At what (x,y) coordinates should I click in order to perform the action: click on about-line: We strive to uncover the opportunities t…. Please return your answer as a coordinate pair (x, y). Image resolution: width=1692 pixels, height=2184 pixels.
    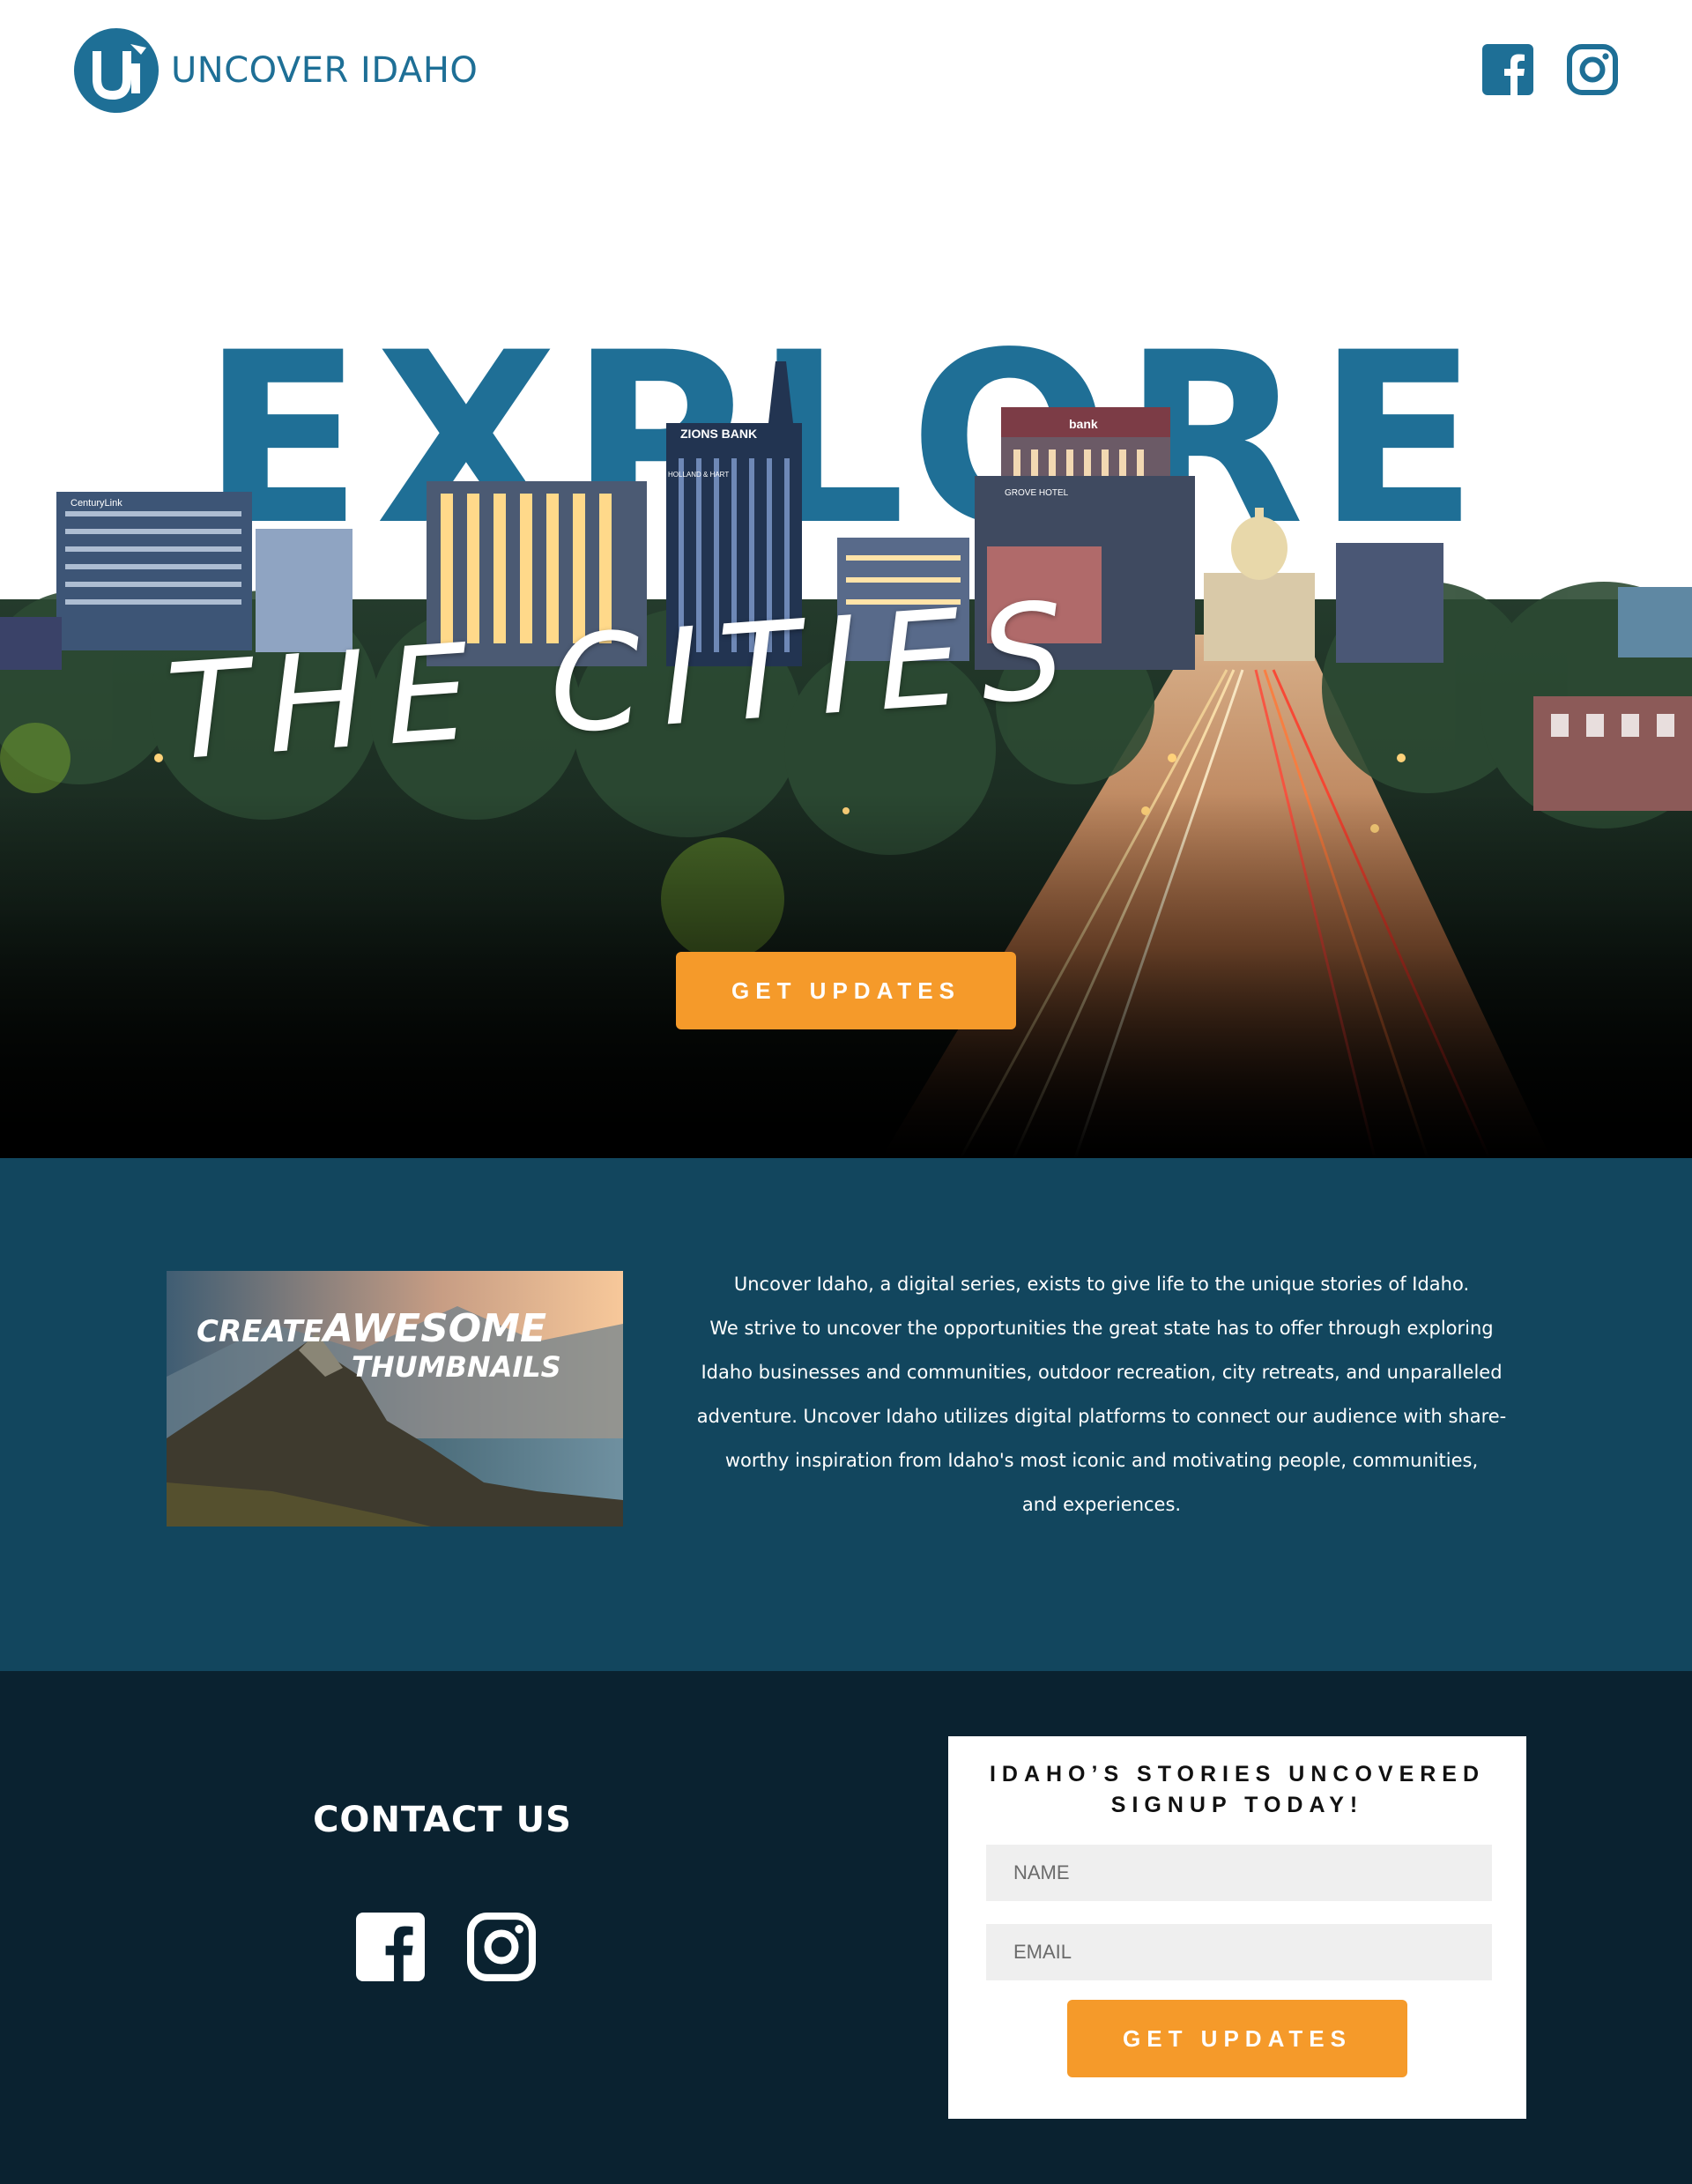
    Looking at the image, I should click on (1102, 1328).